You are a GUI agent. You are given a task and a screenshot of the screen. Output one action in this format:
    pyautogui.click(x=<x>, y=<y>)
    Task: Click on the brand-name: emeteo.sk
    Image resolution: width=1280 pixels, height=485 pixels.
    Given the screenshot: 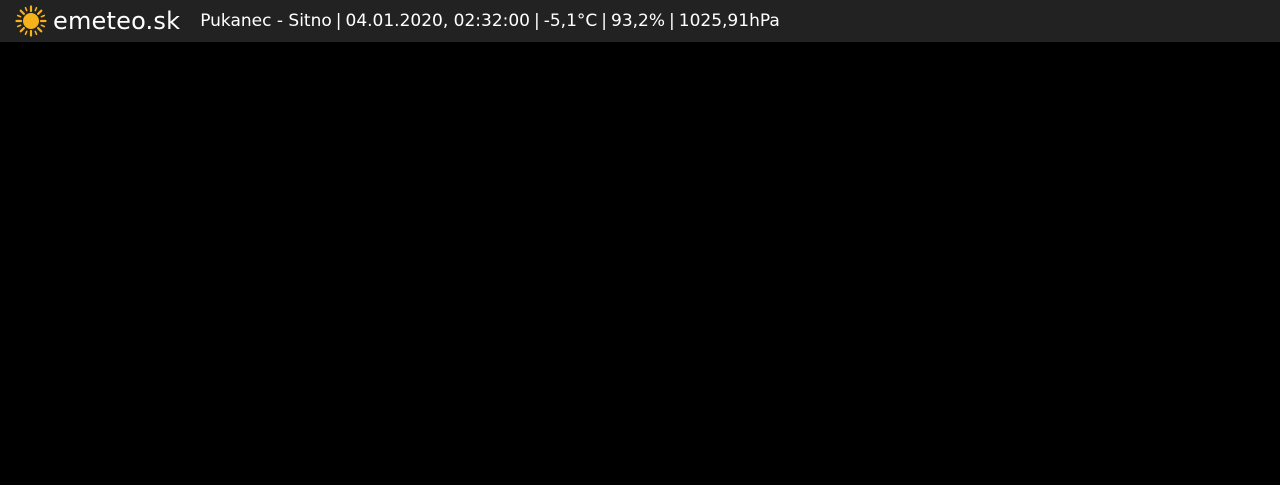 What is the action you would take?
    pyautogui.click(x=117, y=21)
    